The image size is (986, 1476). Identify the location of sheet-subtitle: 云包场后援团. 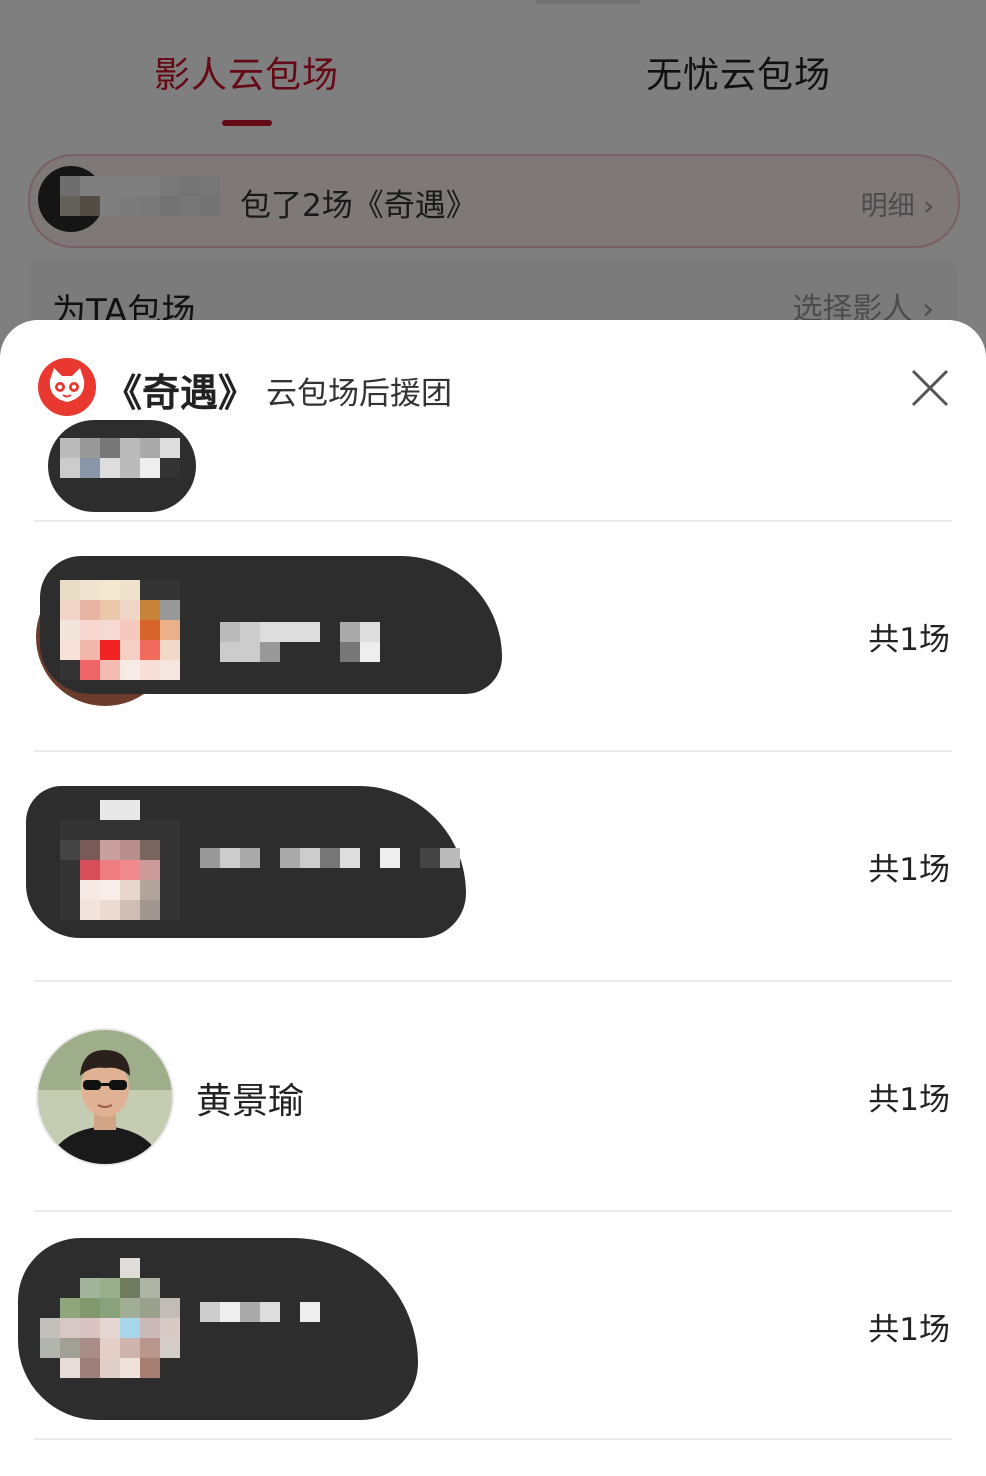
(359, 394).